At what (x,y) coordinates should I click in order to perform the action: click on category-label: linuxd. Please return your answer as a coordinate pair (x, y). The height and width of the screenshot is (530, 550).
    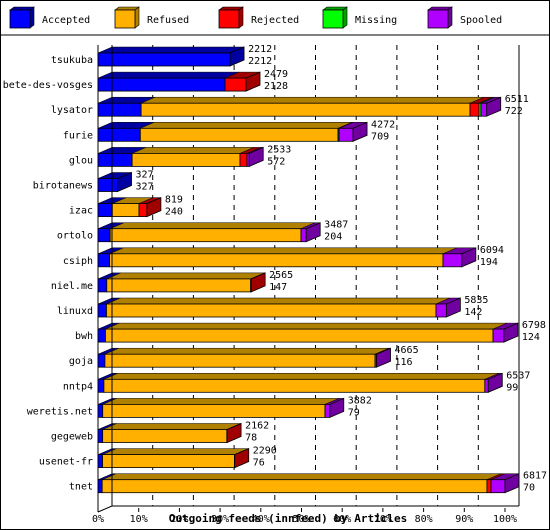
    Looking at the image, I should click on (75, 311).